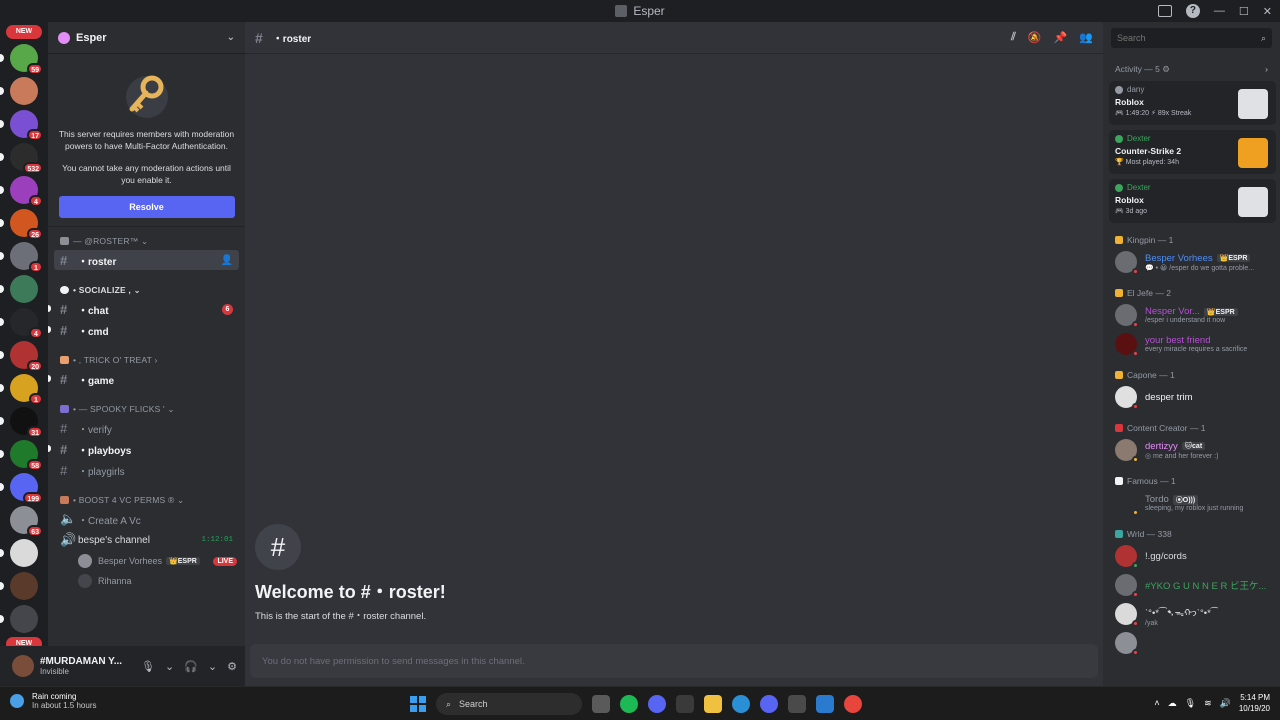 This screenshot has width=1280, height=720. I want to click on weather-widget: Rain coming In about 1.5 hours, so click(53, 701).